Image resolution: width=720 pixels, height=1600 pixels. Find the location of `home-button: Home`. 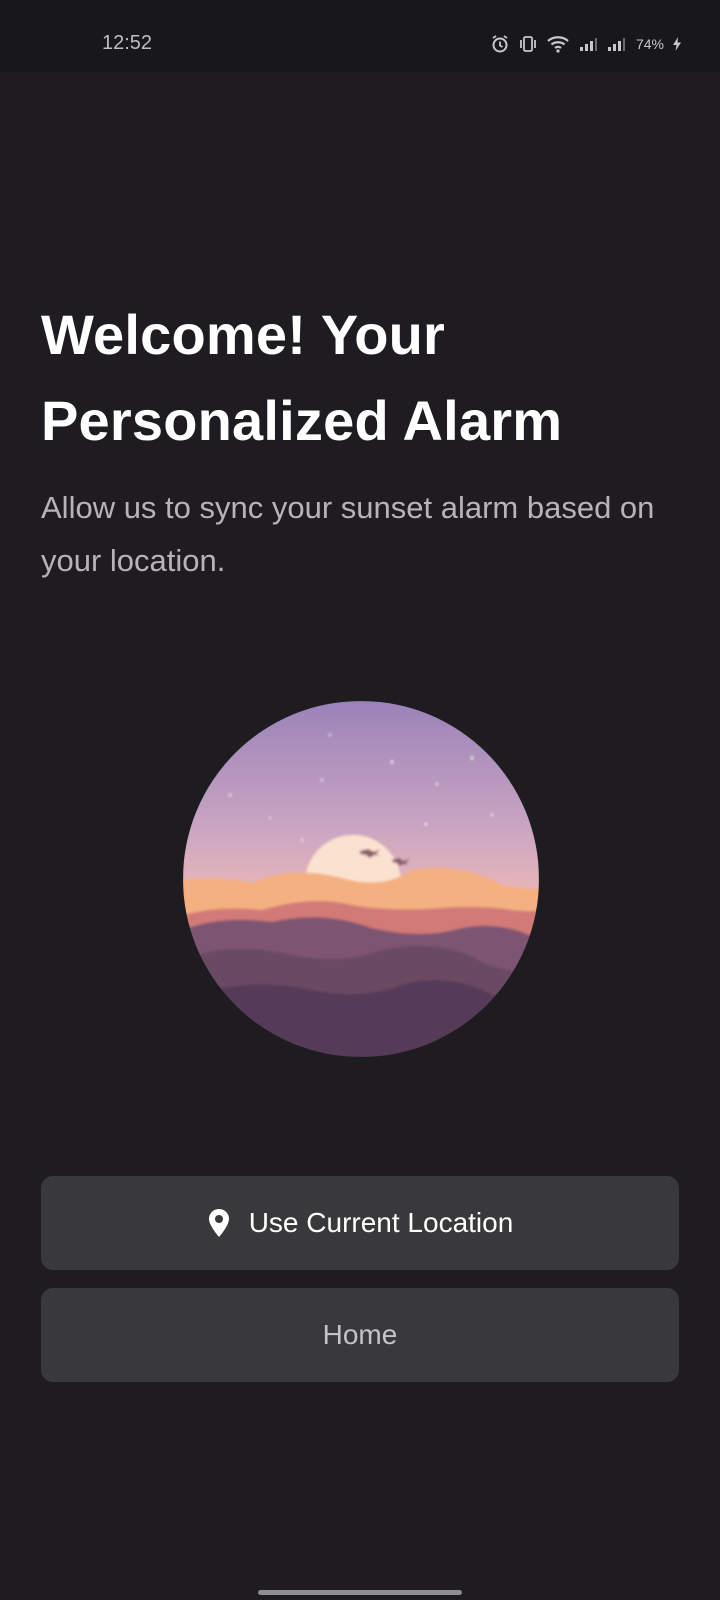

home-button: Home is located at coordinates (360, 1335).